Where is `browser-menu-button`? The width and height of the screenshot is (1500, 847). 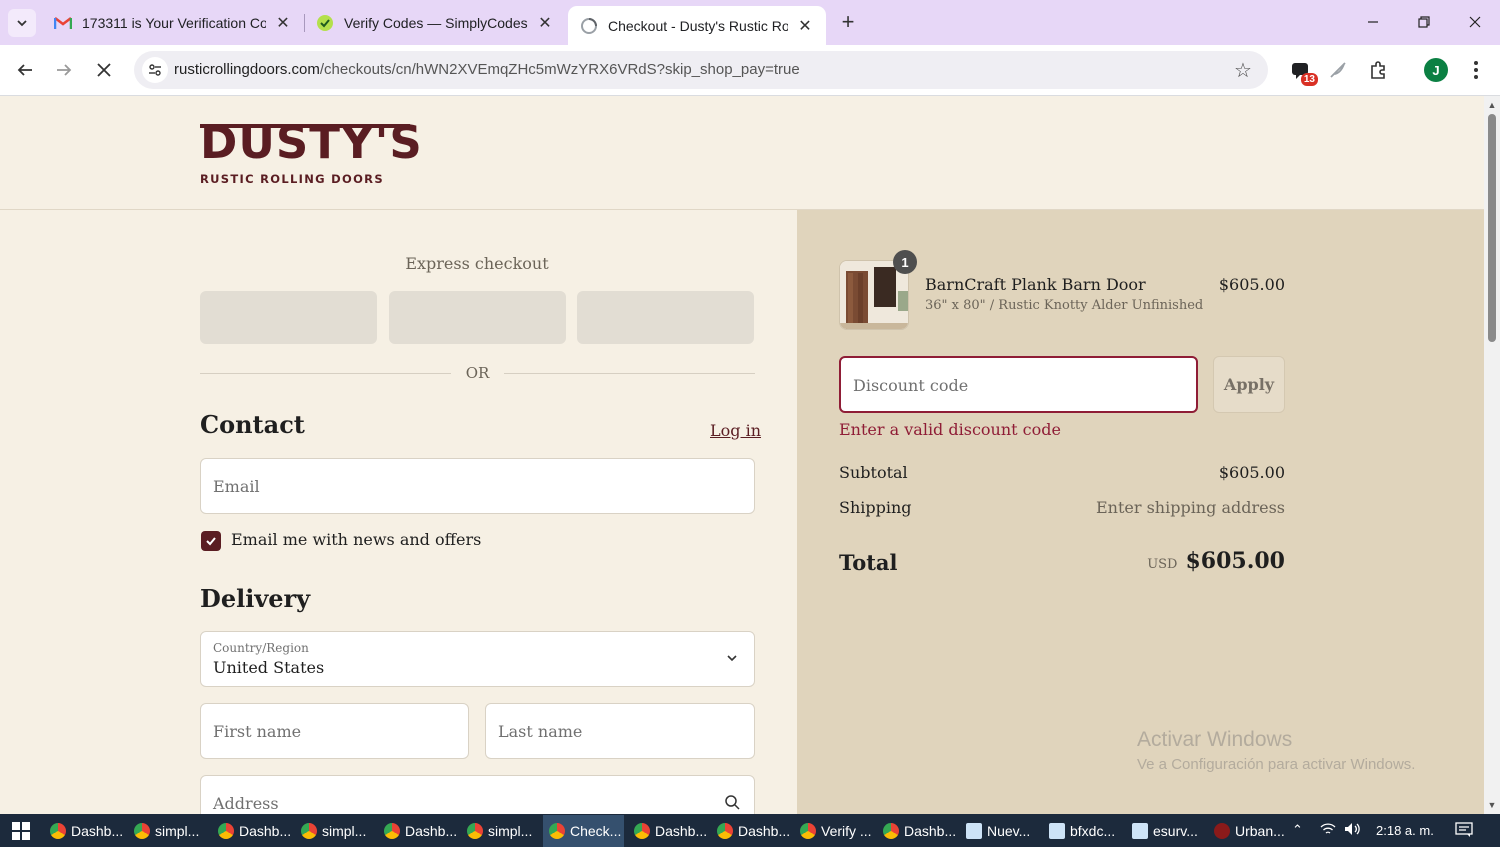 browser-menu-button is located at coordinates (1476, 70).